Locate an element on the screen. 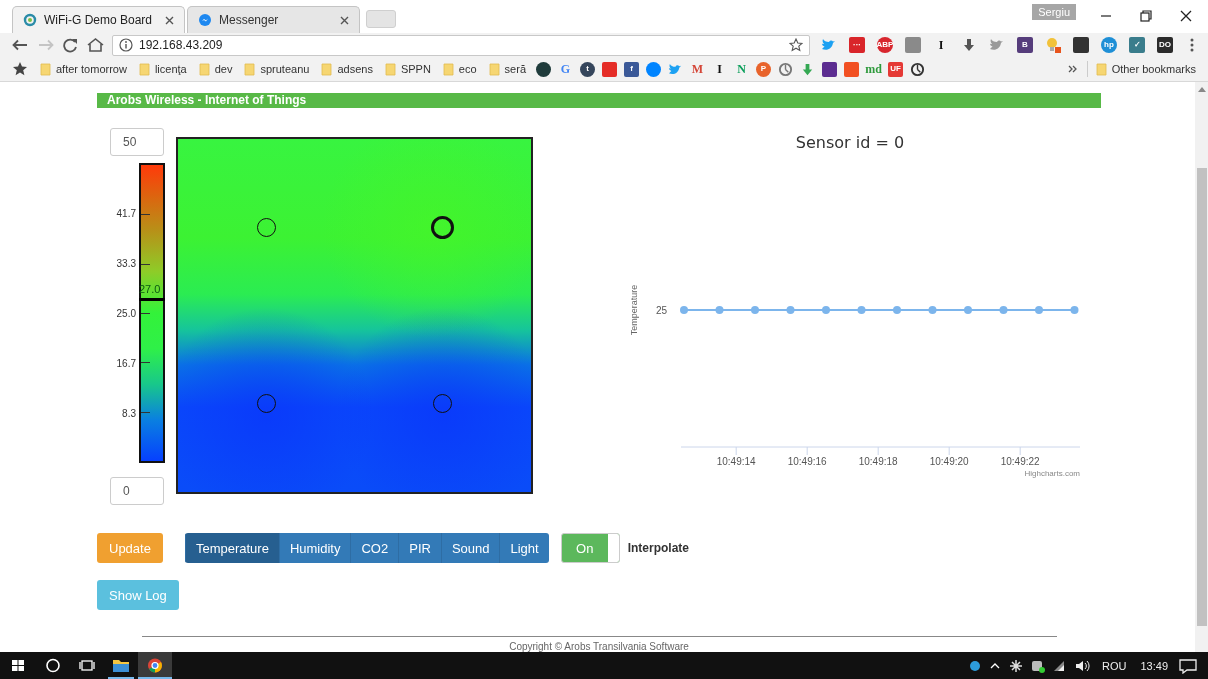 The height and width of the screenshot is (679, 1208). clock: 13:49 is located at coordinates (1154, 665).